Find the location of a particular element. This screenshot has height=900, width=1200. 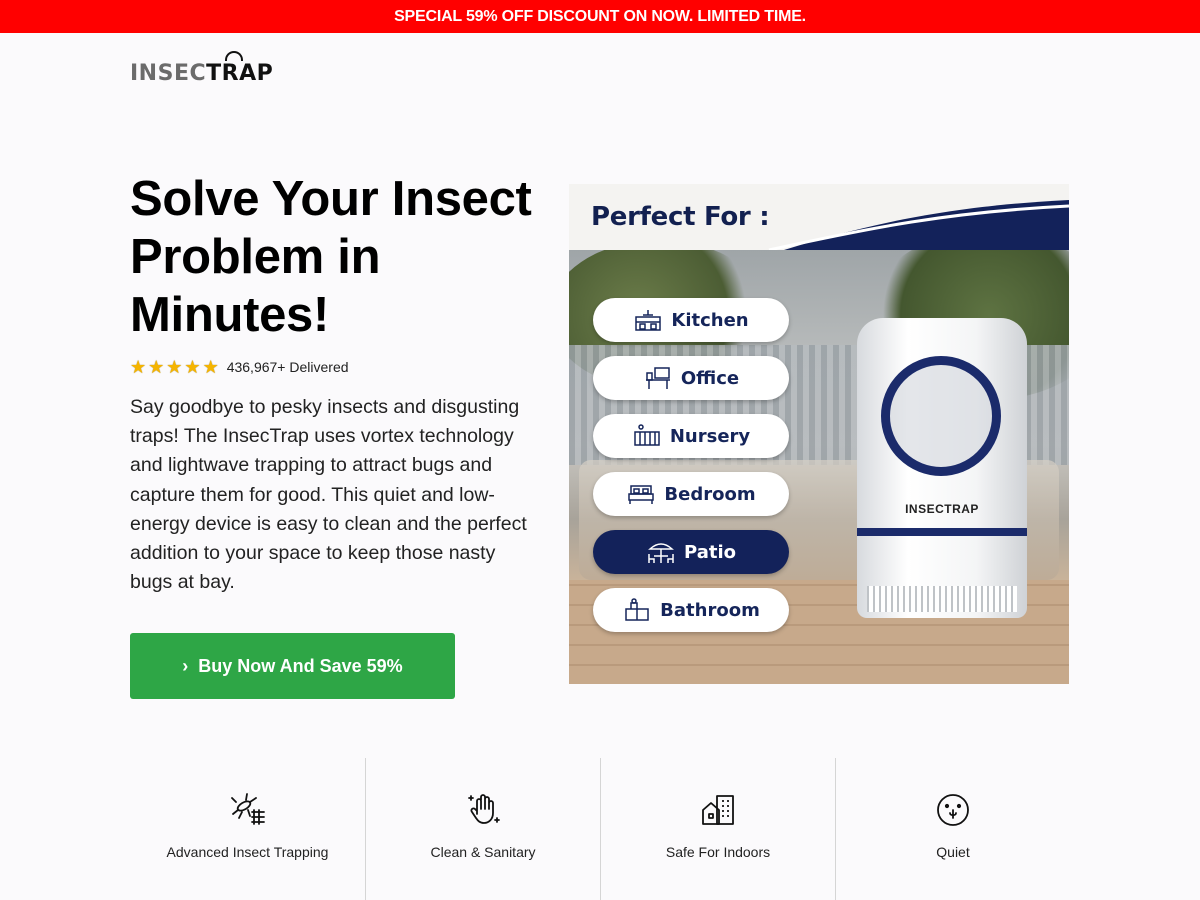

logo: INSEC TRAP is located at coordinates (202, 69).